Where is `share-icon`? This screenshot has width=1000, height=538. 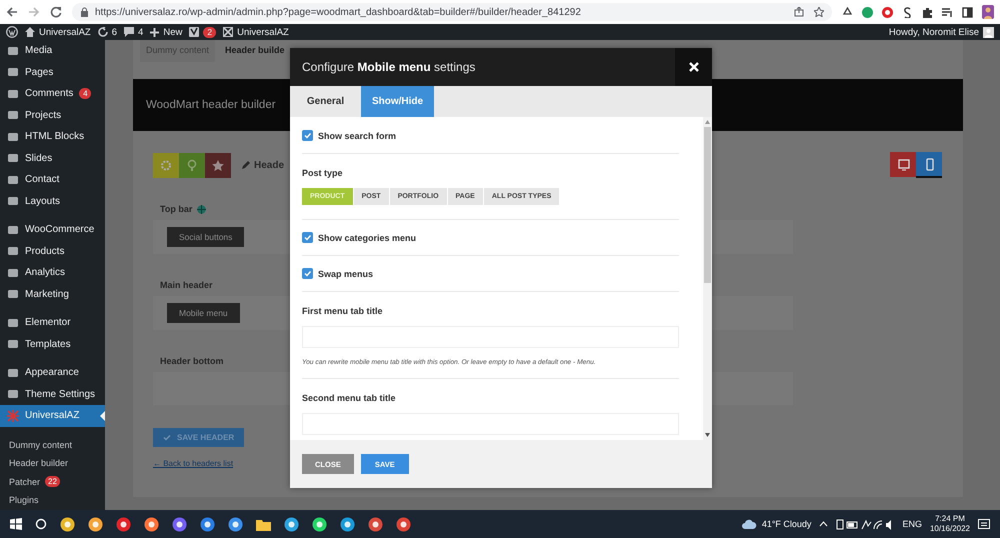
share-icon is located at coordinates (799, 12).